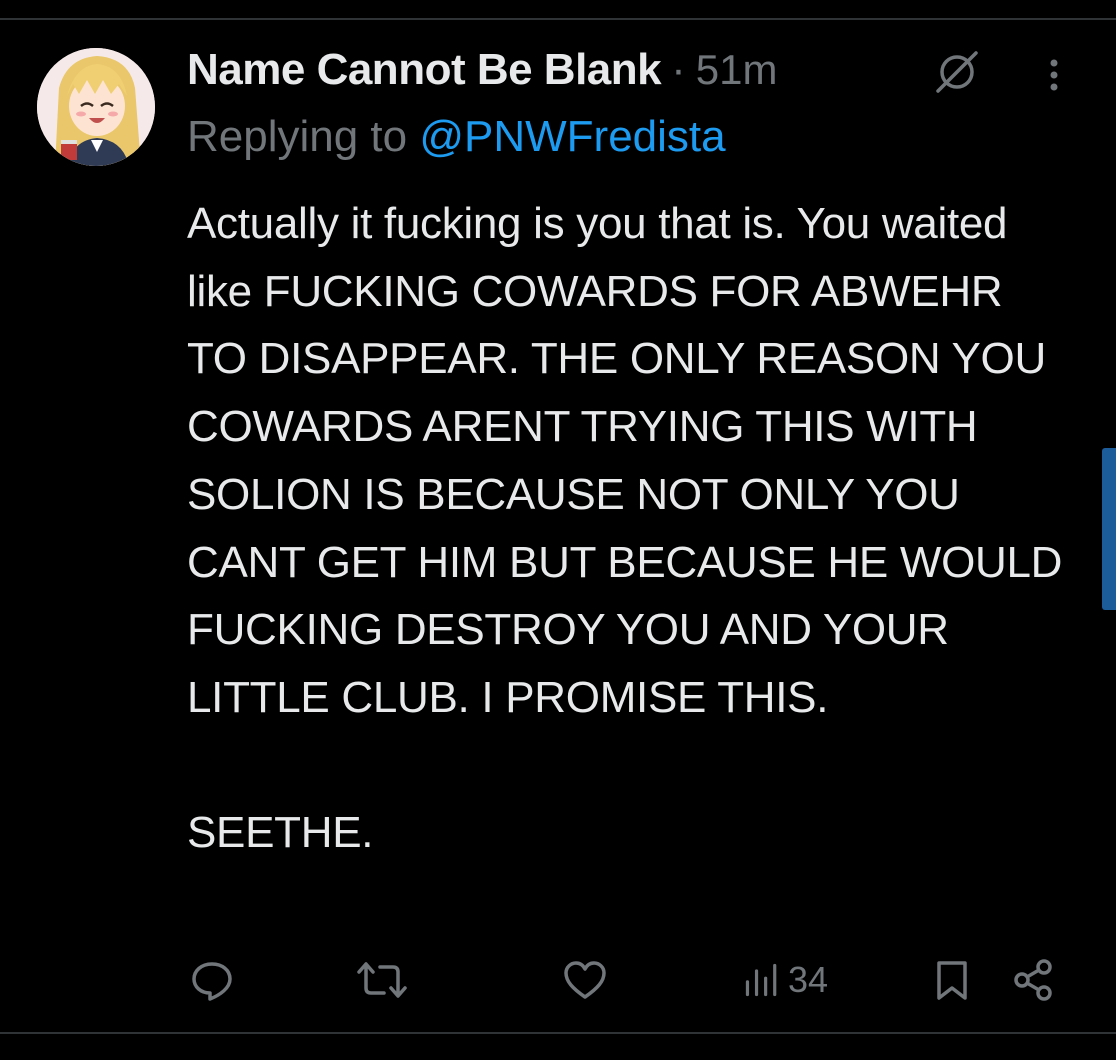 This screenshot has height=1060, width=1116. I want to click on author-name: Name Cannot Be Blank, so click(424, 70).